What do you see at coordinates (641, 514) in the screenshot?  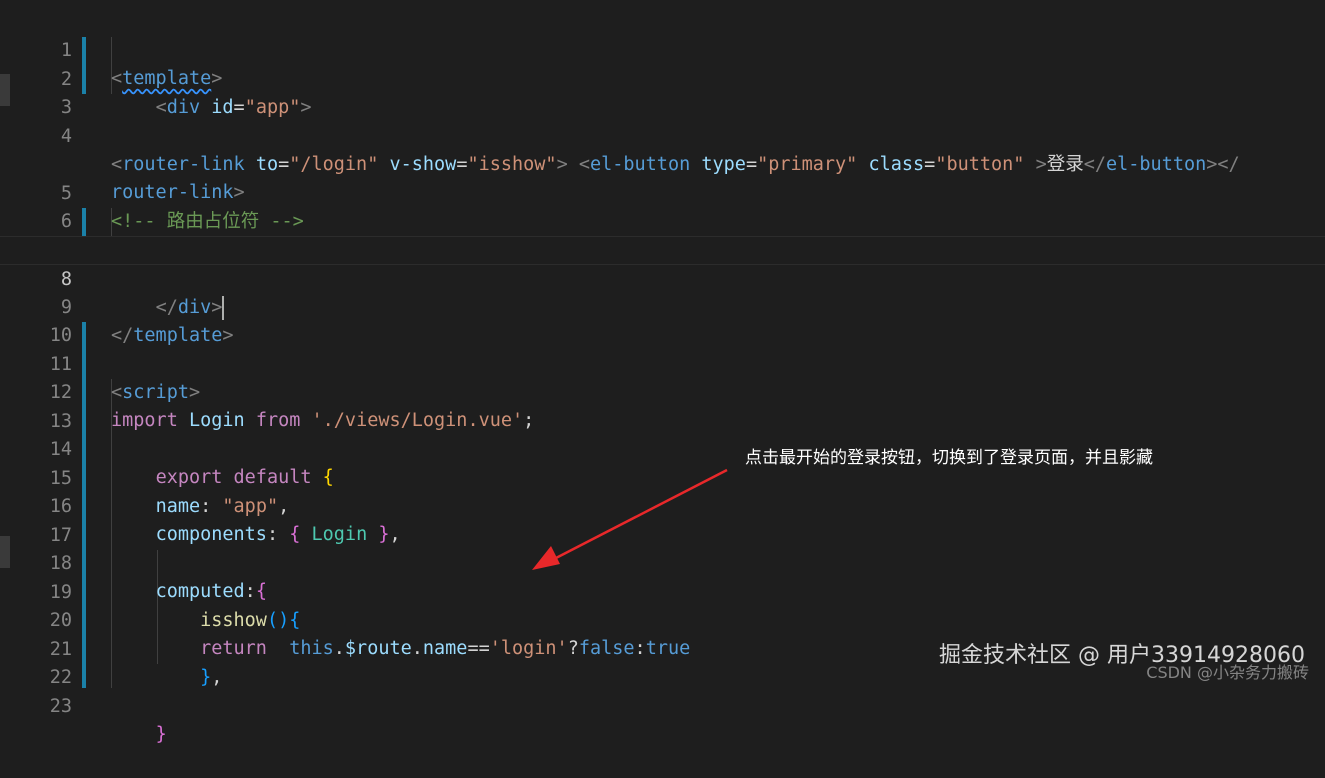 I see `arrow-shaft` at bounding box center [641, 514].